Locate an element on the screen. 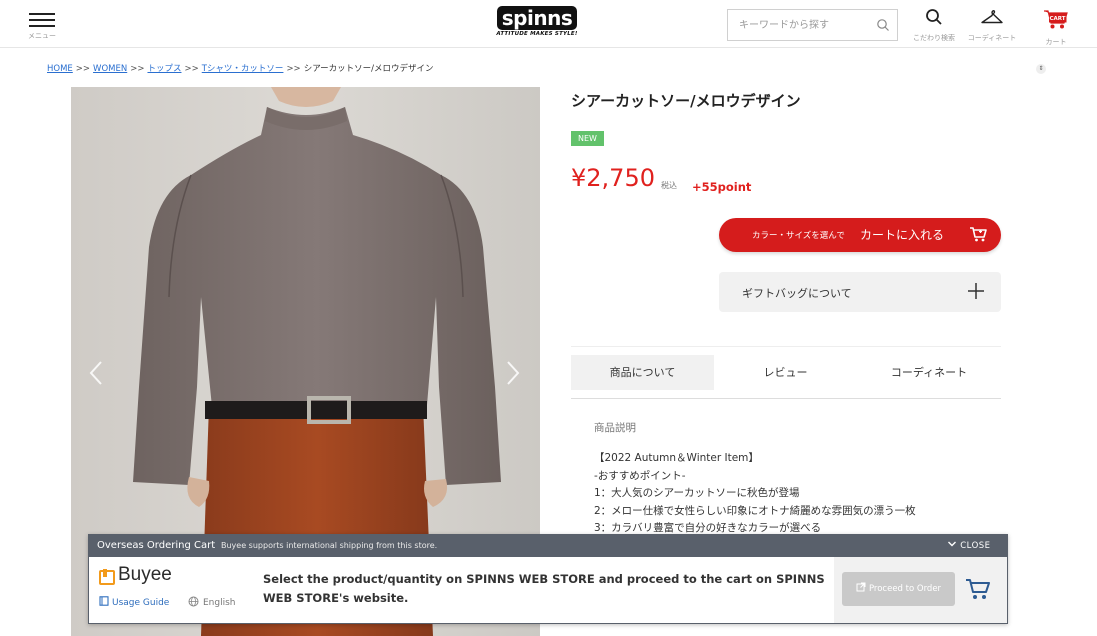  tab-about-product: 商品について is located at coordinates (642, 372).